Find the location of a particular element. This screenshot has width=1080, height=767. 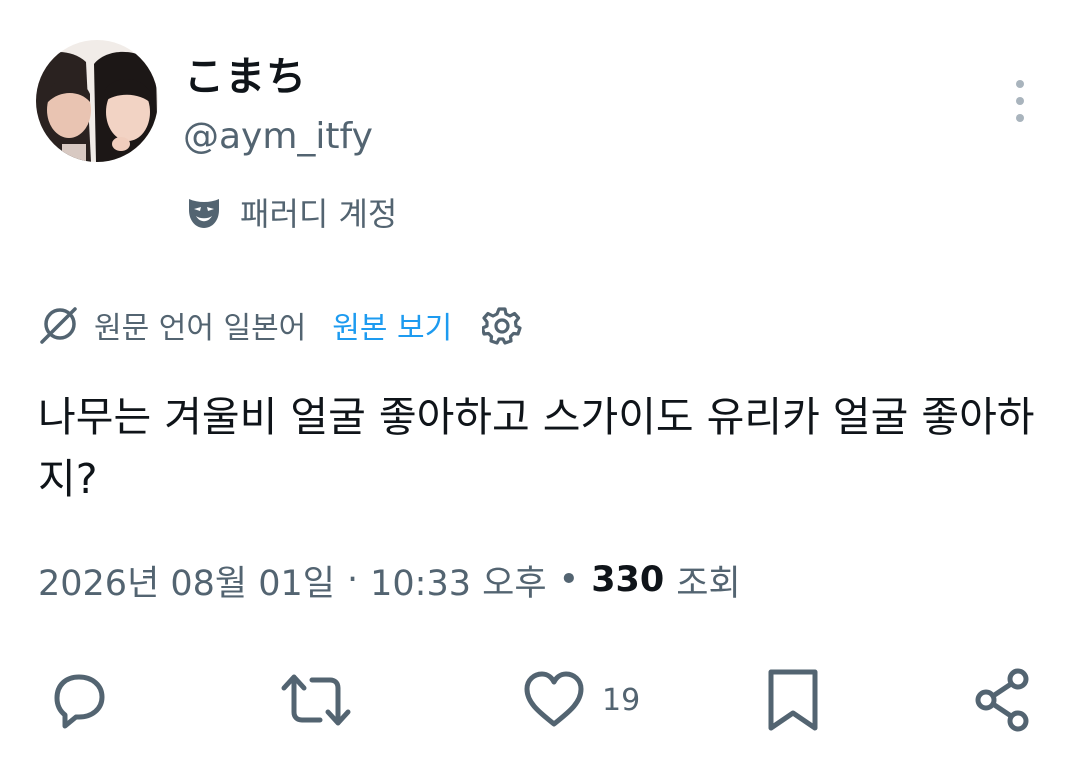

like-button: 19 is located at coordinates (580, 700).